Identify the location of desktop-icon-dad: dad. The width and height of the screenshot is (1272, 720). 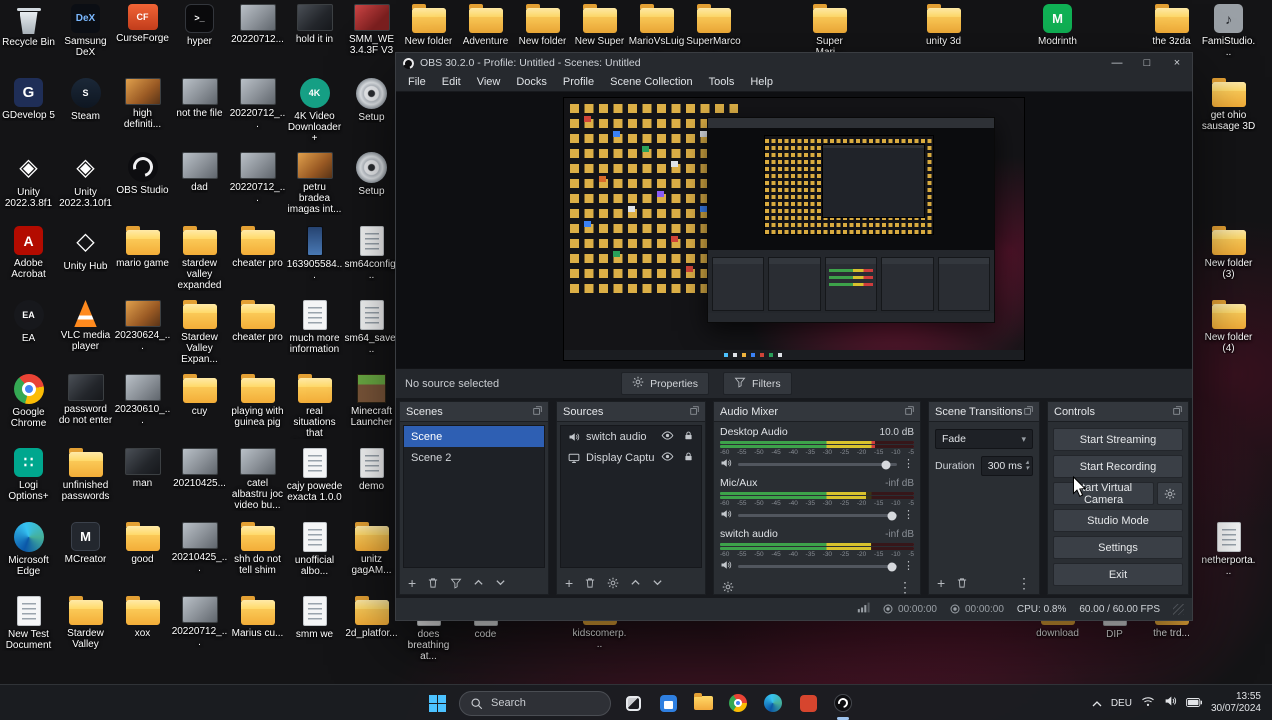
(199, 172).